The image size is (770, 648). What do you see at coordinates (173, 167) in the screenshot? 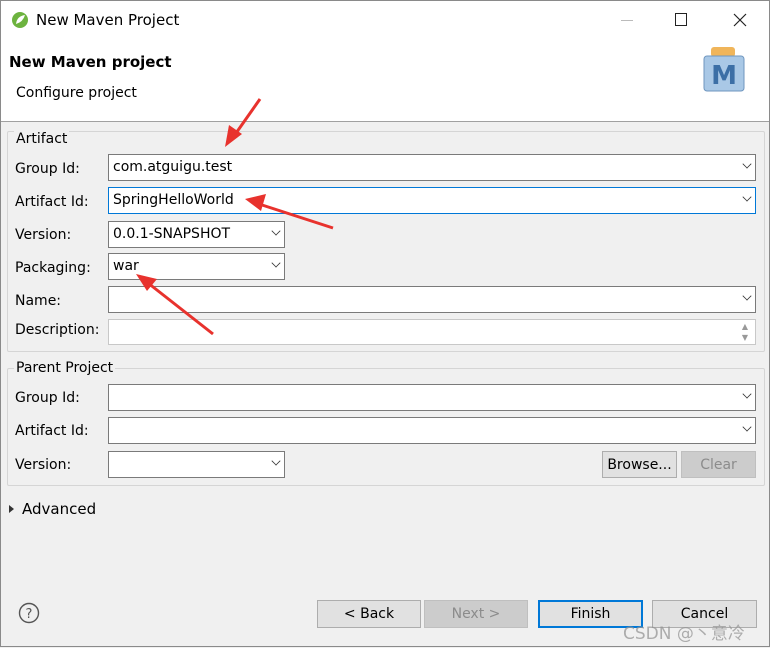
I see `group-id-value: com.atguigu.test` at bounding box center [173, 167].